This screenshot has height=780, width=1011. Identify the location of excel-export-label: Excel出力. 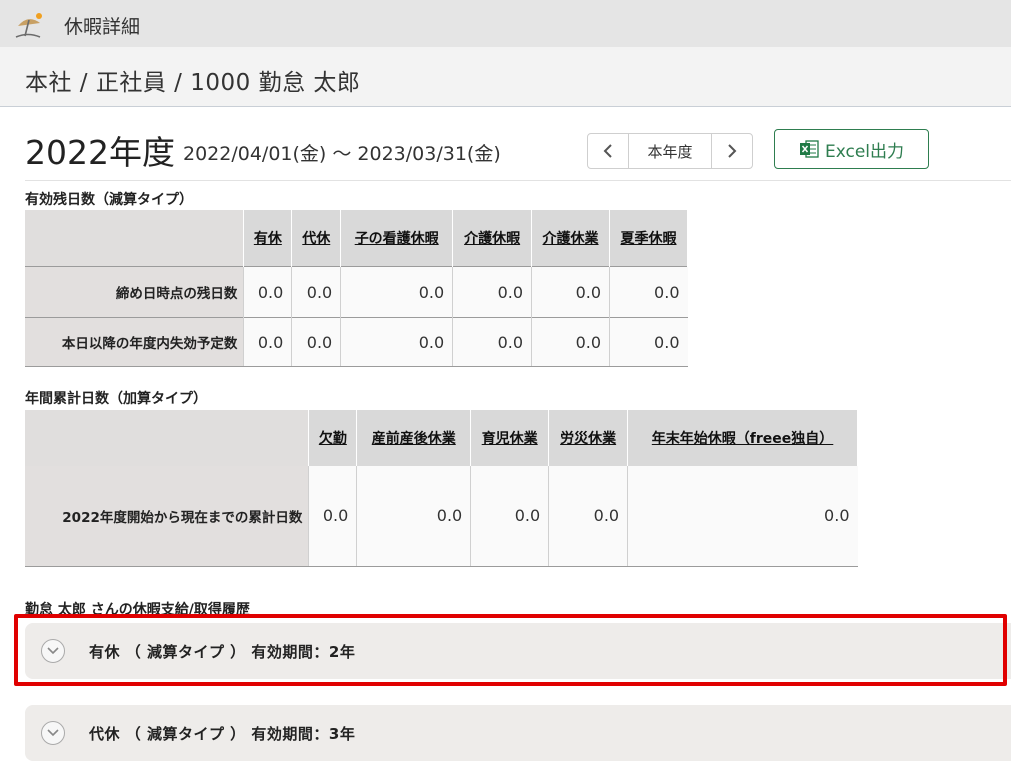
(864, 151).